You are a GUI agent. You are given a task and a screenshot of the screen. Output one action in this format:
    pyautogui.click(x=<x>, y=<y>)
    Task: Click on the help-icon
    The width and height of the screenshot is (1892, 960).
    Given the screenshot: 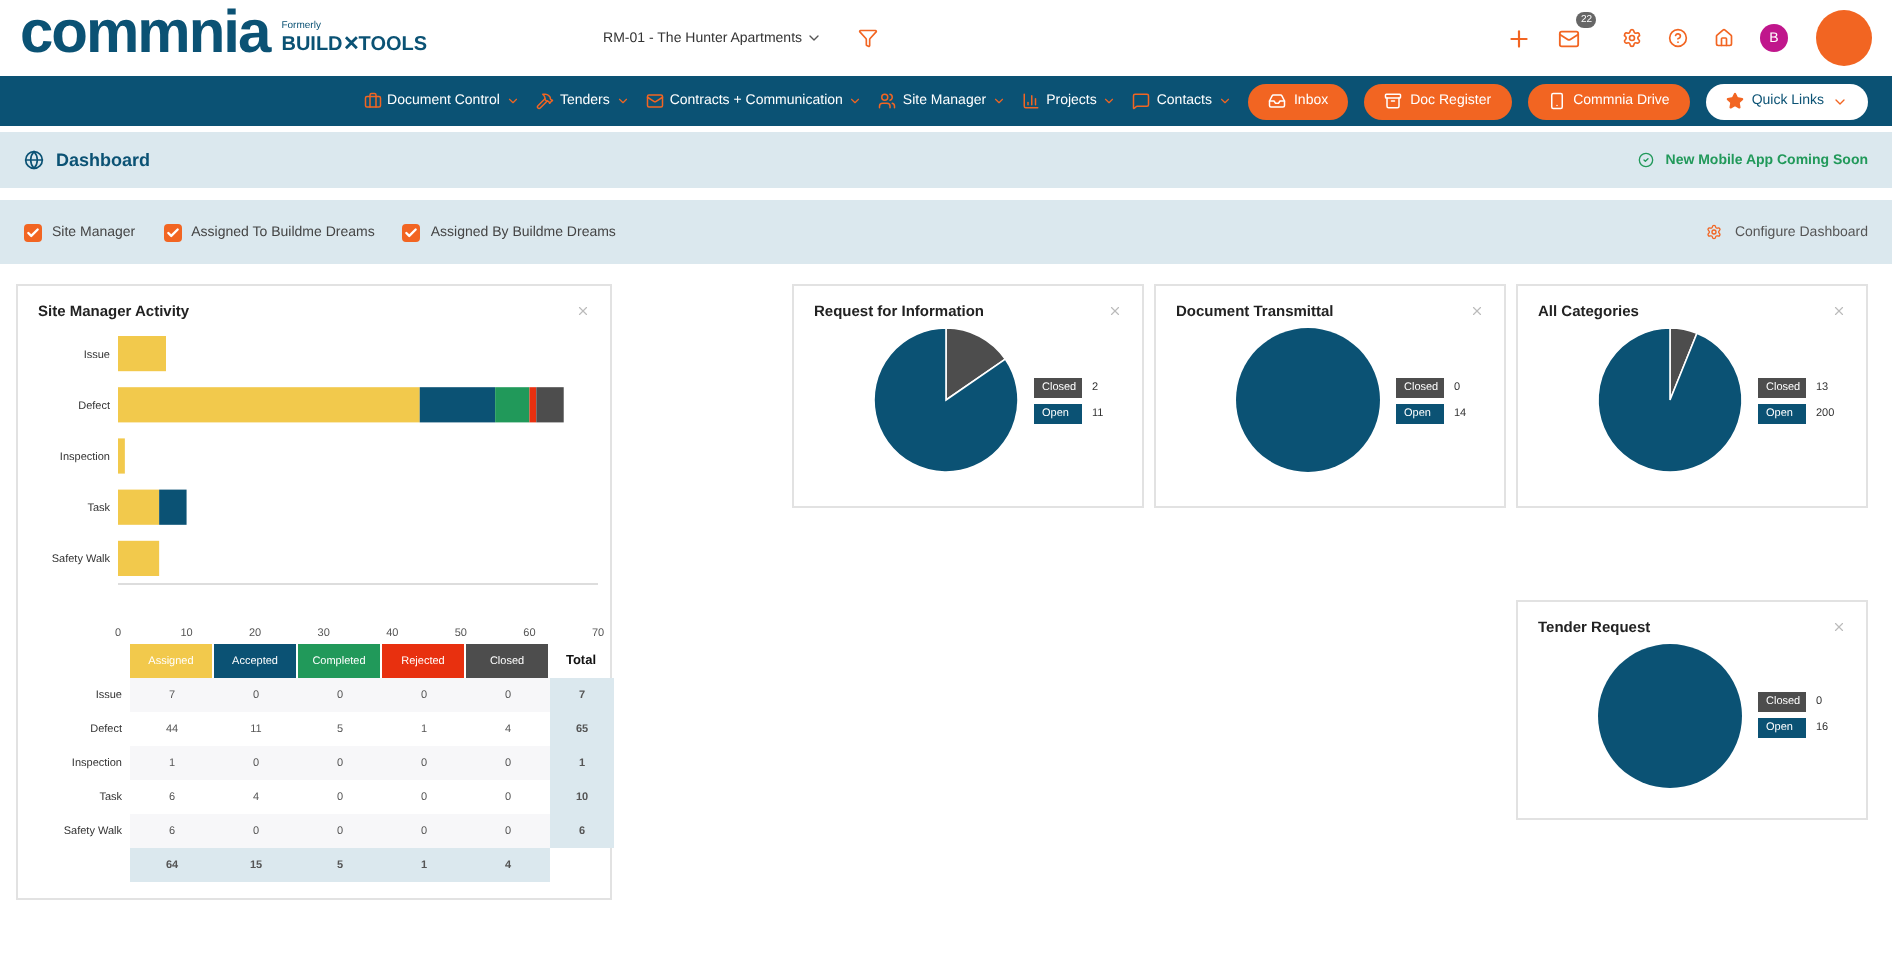 What is the action you would take?
    pyautogui.click(x=1678, y=38)
    